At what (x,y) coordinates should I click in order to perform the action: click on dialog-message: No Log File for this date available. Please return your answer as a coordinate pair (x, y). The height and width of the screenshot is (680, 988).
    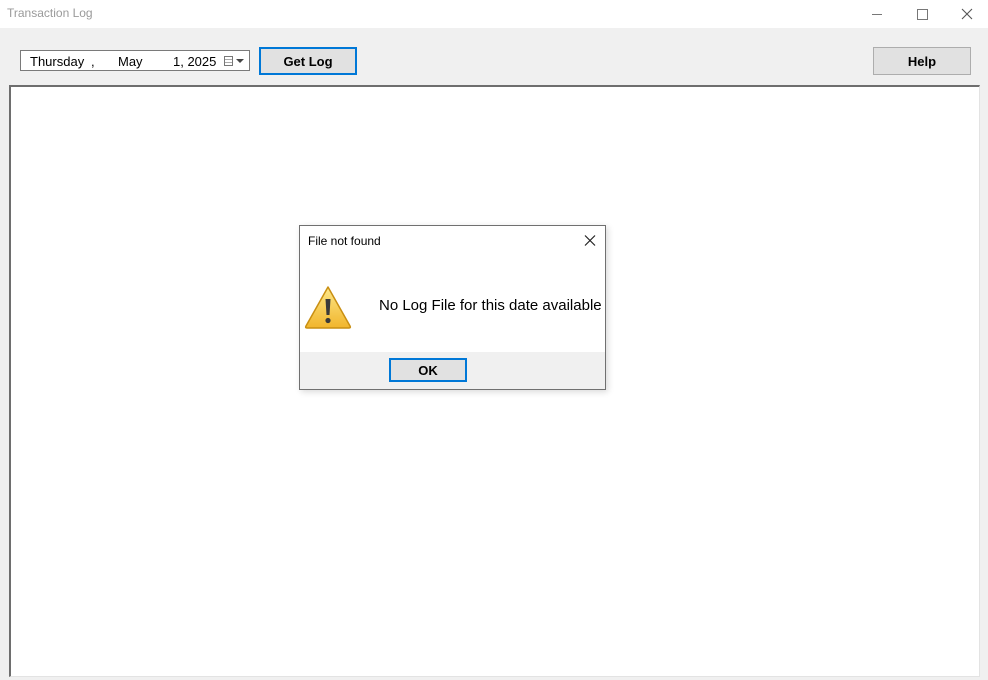
    Looking at the image, I should click on (490, 305).